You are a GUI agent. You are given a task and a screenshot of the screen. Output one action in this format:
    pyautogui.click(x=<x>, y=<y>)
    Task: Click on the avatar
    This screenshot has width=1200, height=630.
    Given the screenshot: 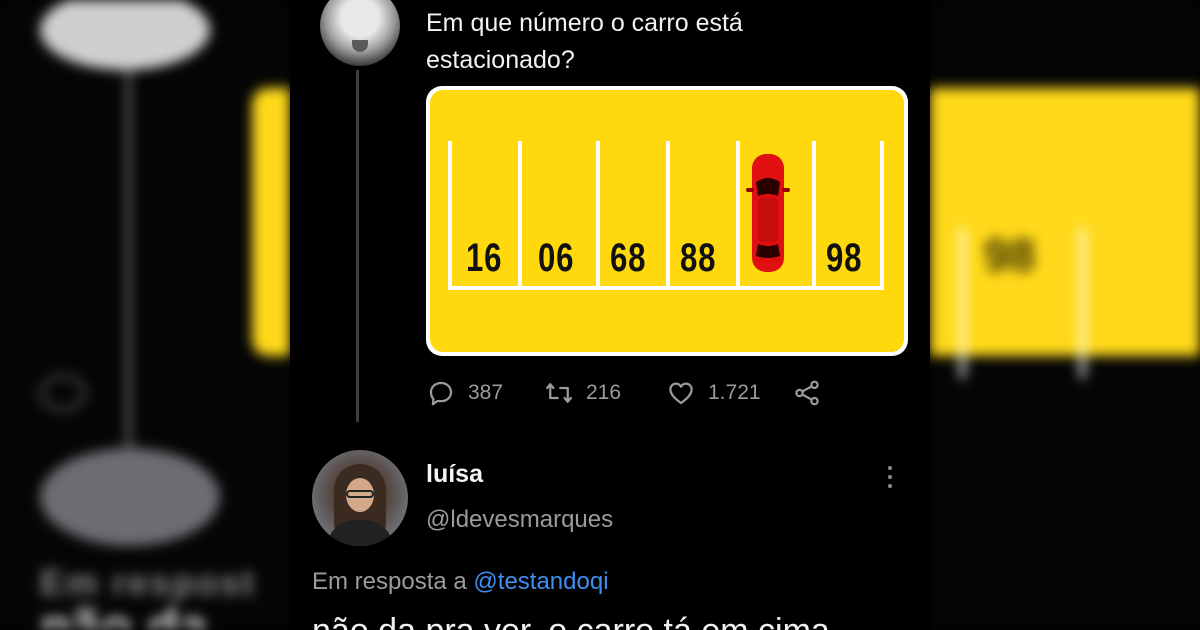 What is the action you would take?
    pyautogui.click(x=360, y=33)
    